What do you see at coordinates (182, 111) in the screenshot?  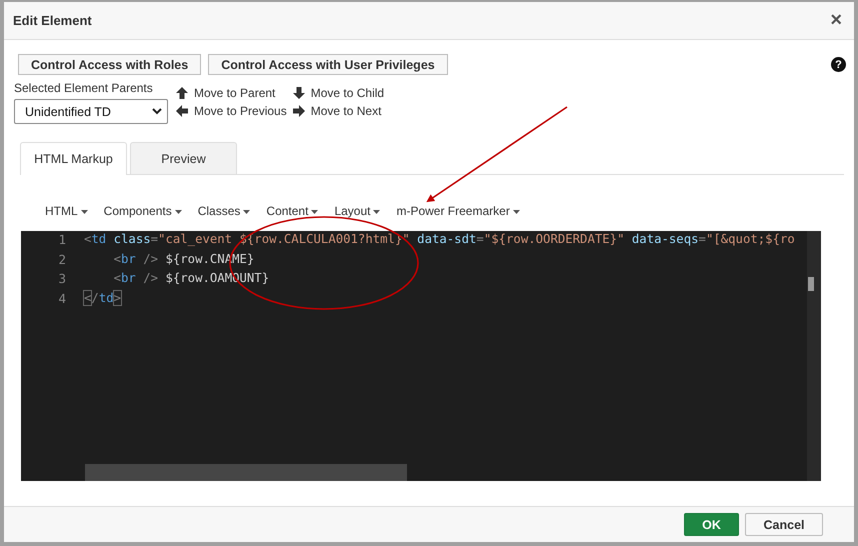 I see `arrow-left-icon` at bounding box center [182, 111].